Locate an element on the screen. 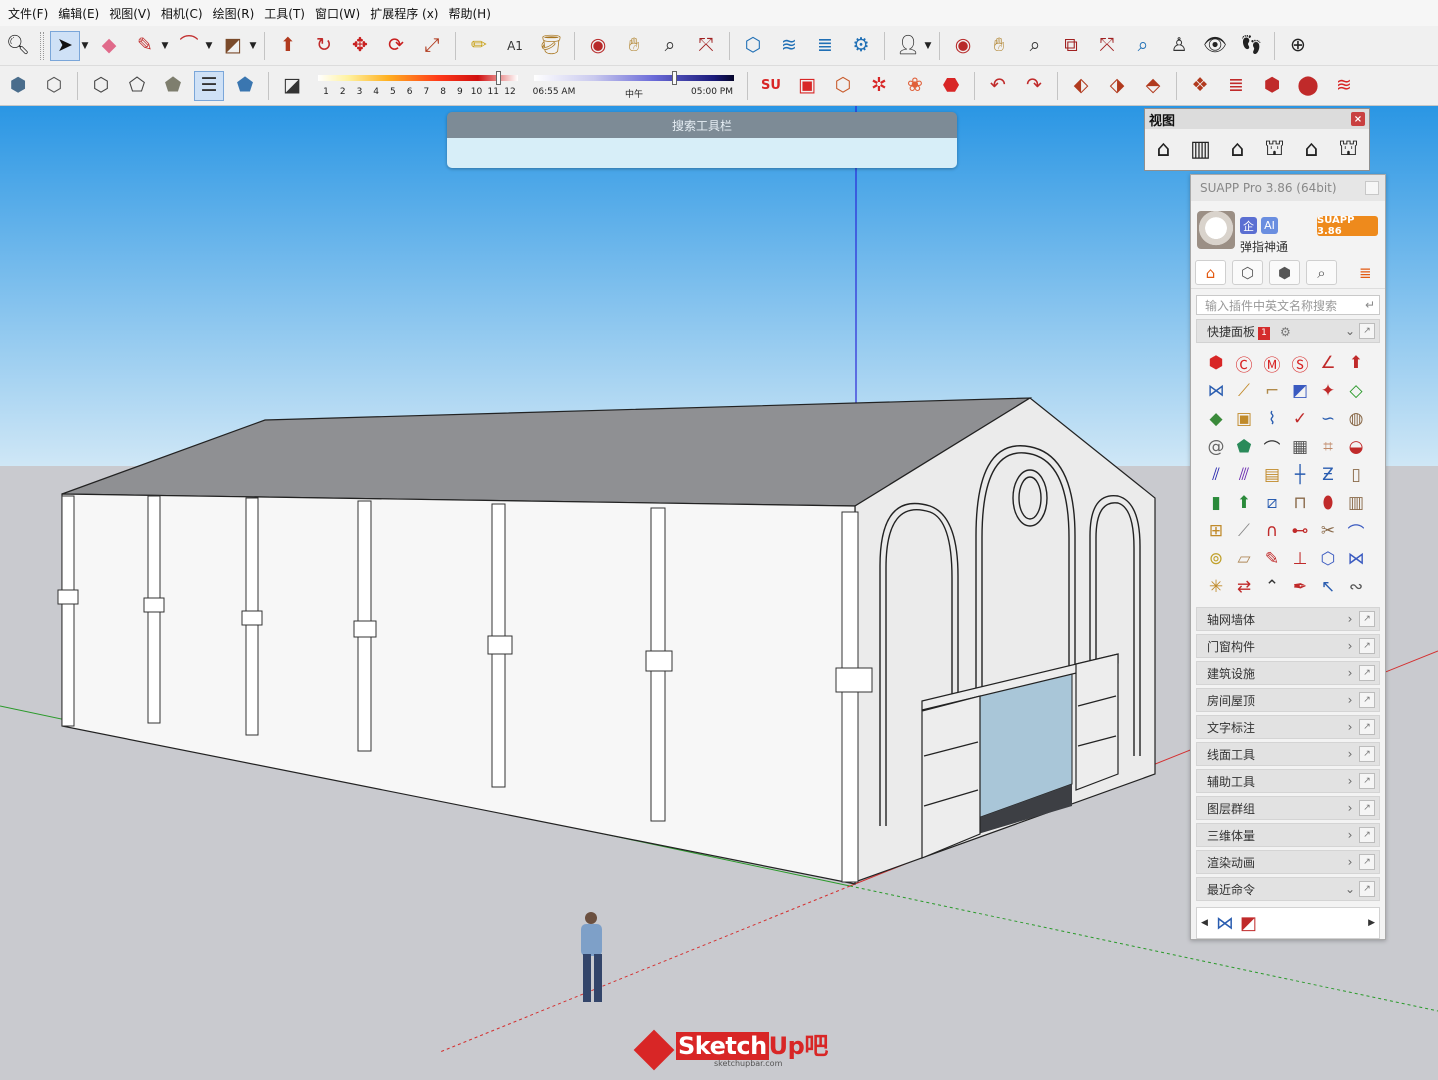 The width and height of the screenshot is (1438, 1080). search-tab-icon: ⌕ is located at coordinates (1321, 272).